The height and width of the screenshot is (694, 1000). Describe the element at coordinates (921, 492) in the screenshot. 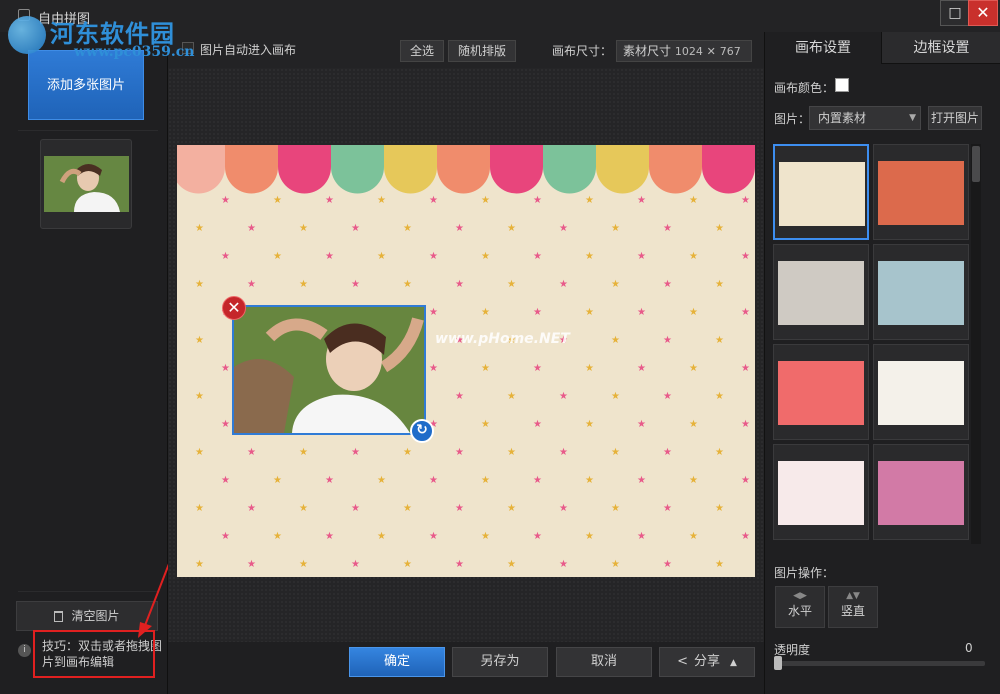

I see `template-tile-magenta-gift` at that location.